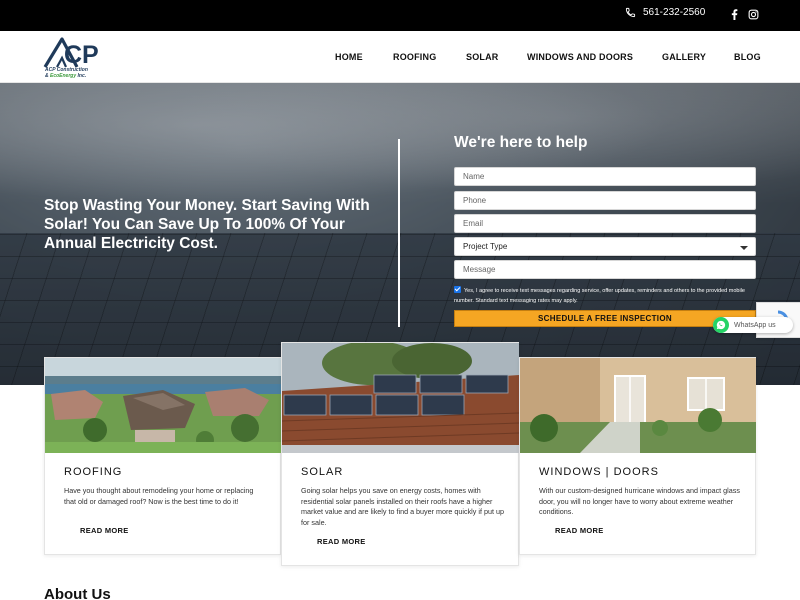 The width and height of the screenshot is (800, 600). I want to click on card-title-windows-doors: WINDOWS | DOORS, so click(599, 472).